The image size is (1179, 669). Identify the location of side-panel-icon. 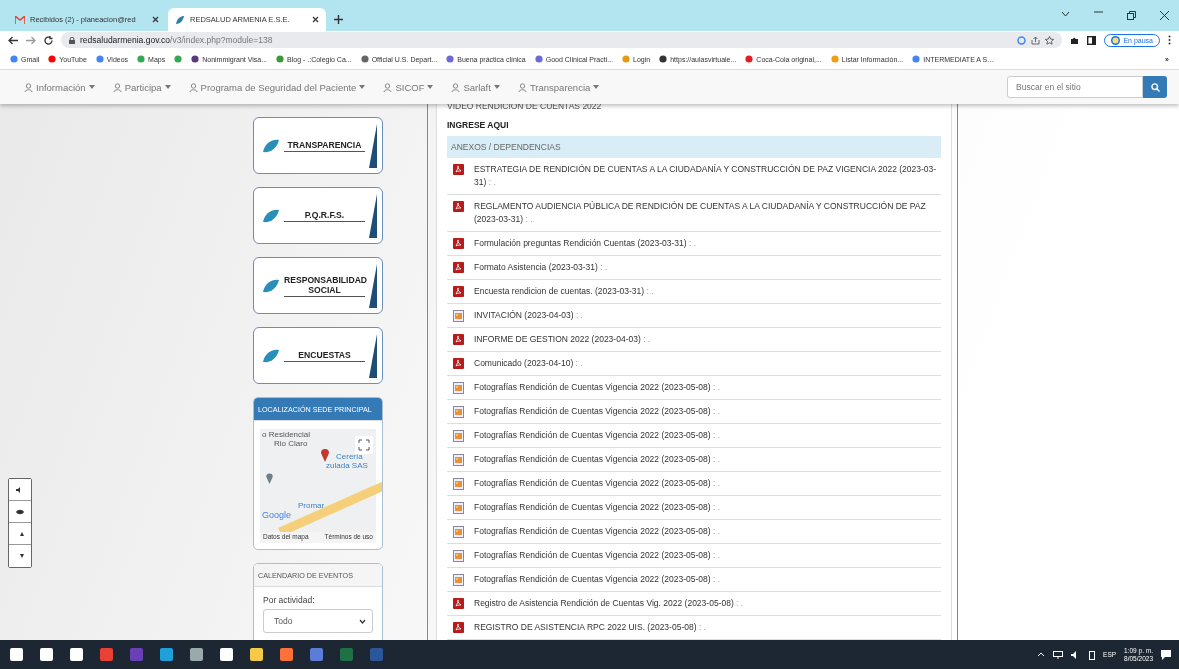
(1092, 40).